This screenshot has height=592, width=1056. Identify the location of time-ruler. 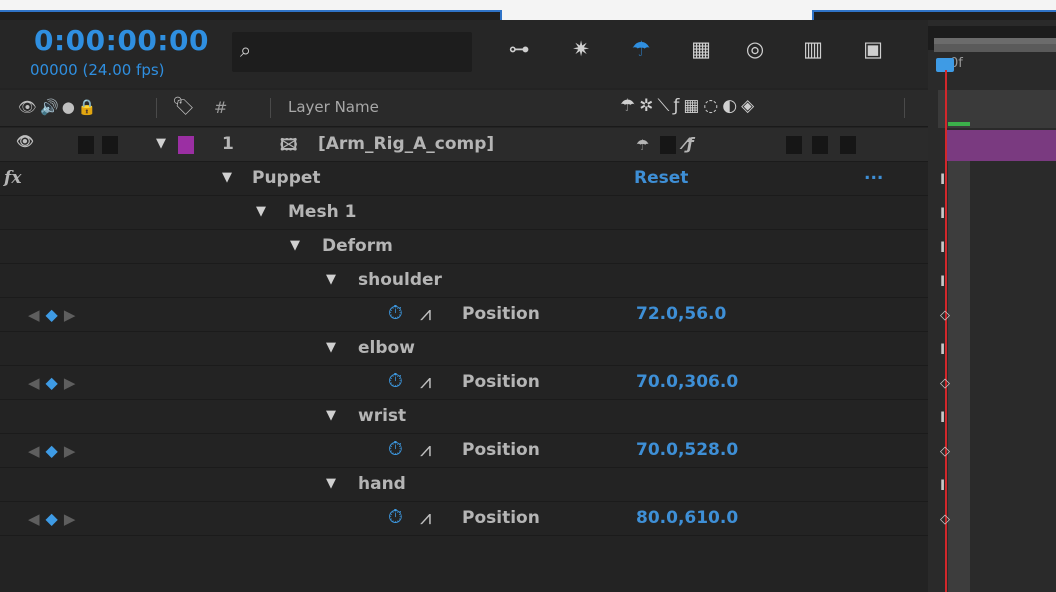
(995, 48).